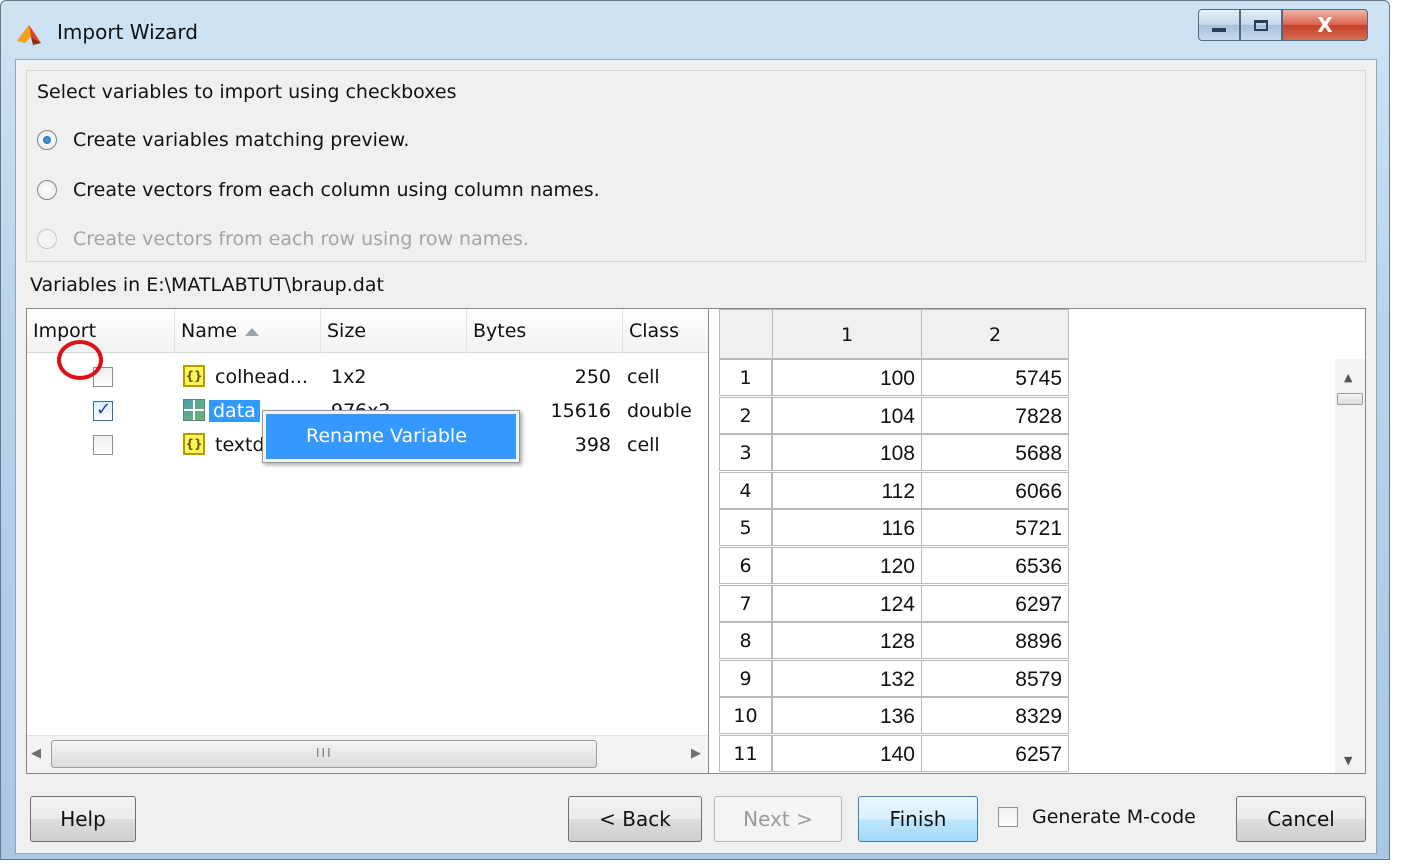 The image size is (1416, 867). I want to click on preview-cell: 5721, so click(995, 528).